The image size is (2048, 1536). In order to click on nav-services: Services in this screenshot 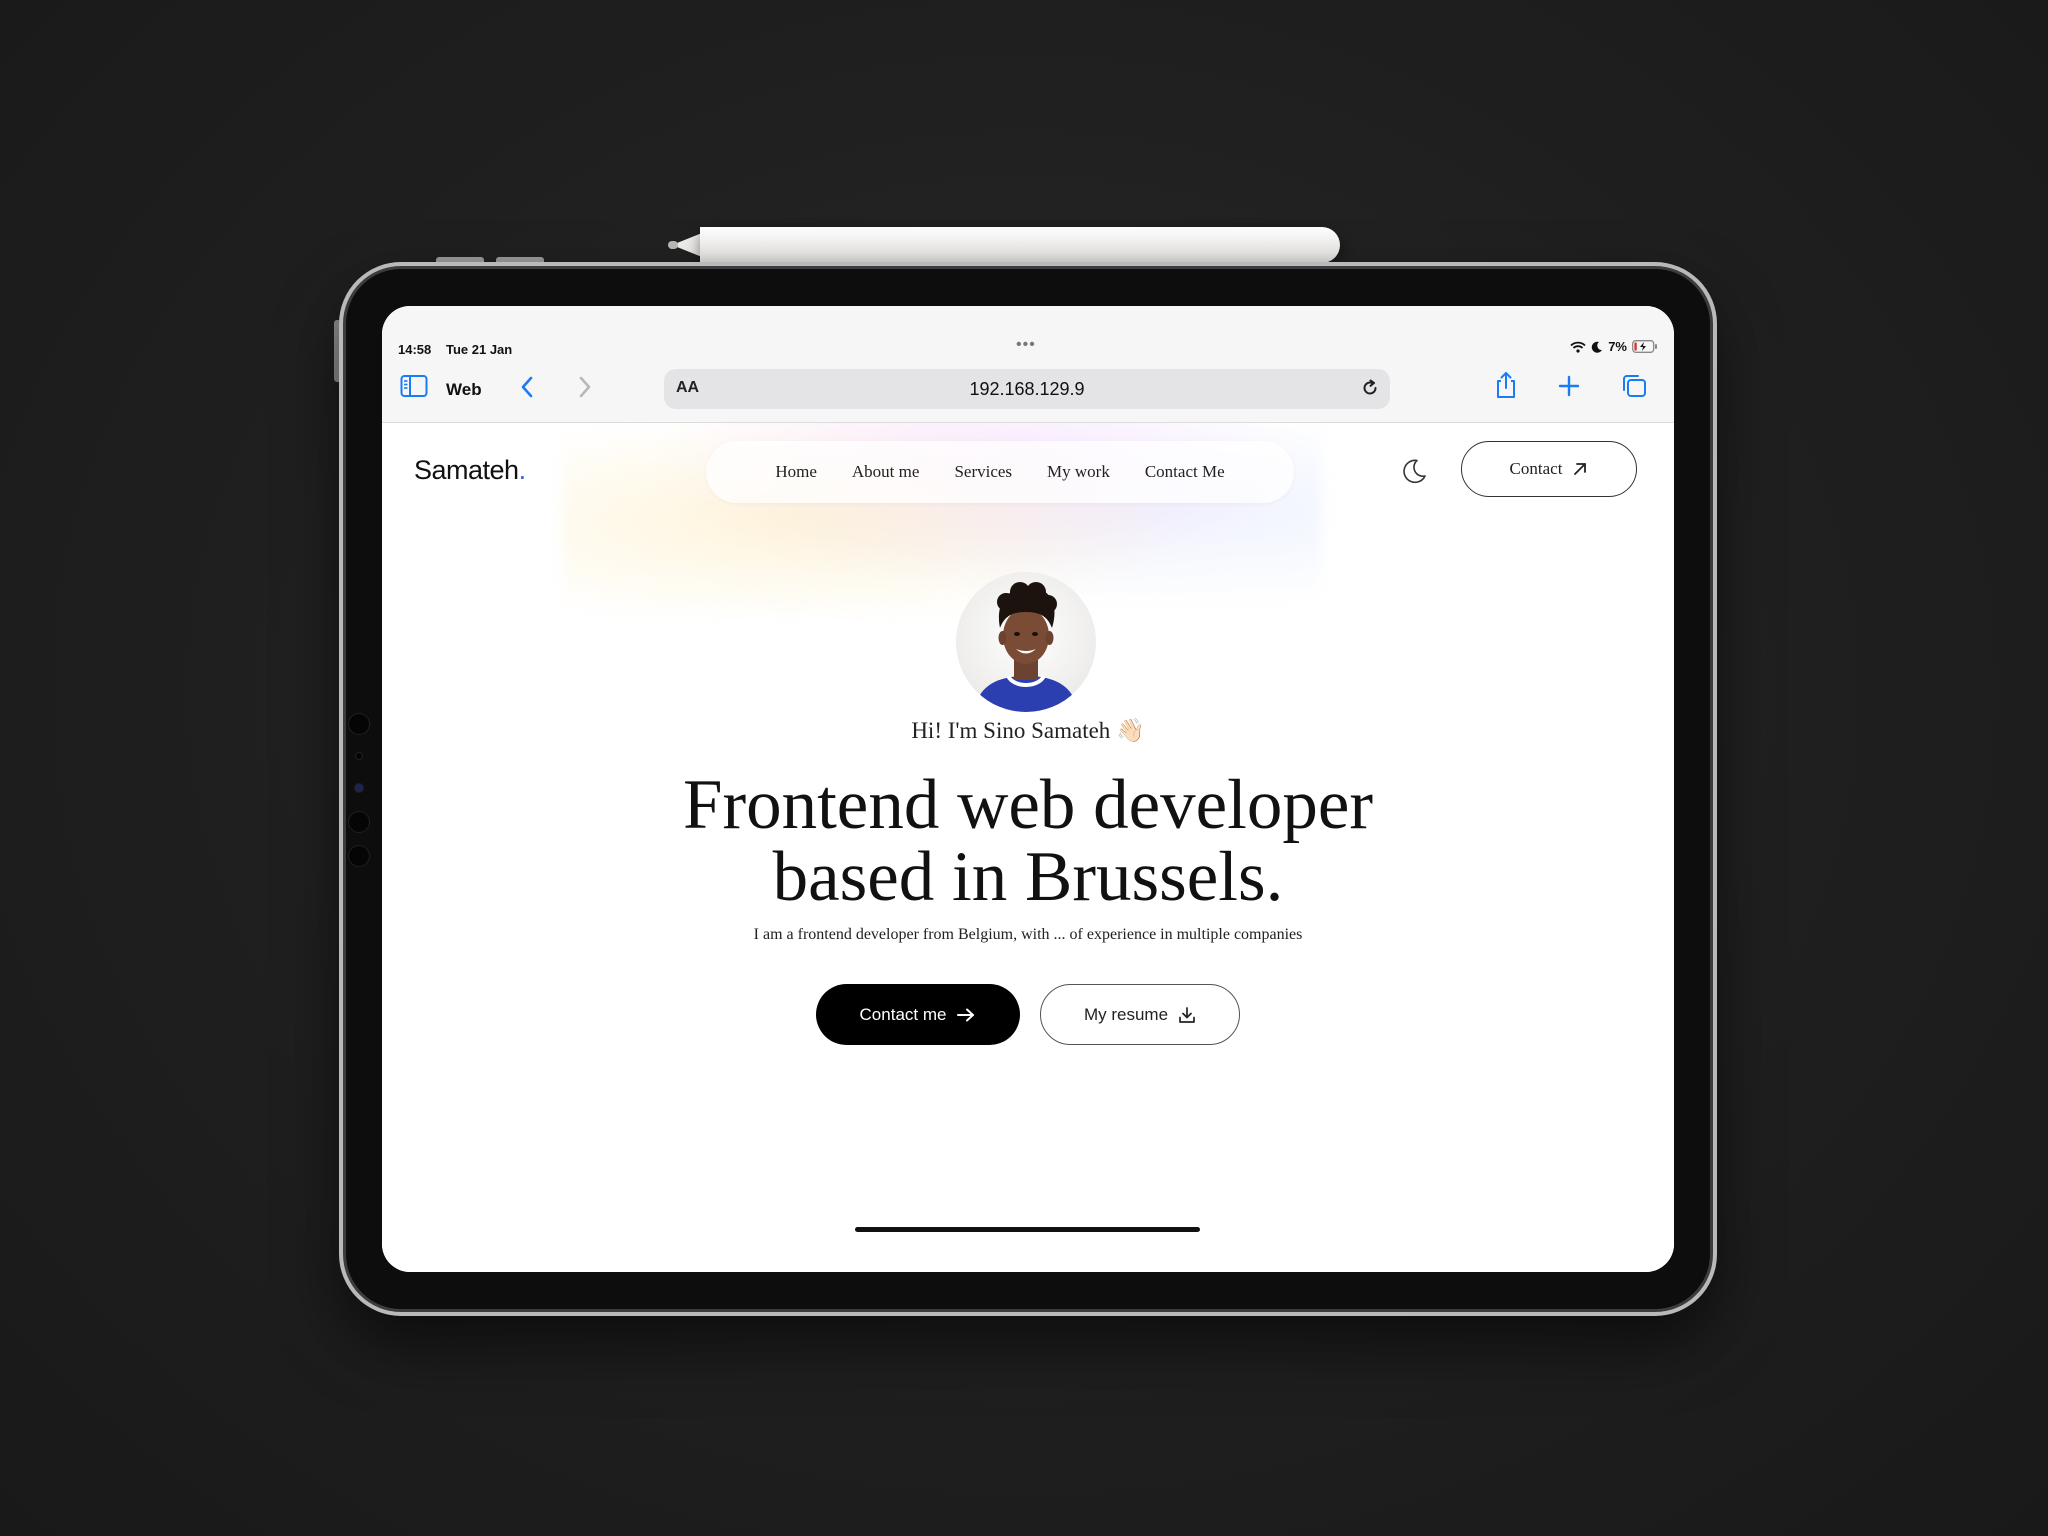, I will do `click(983, 472)`.